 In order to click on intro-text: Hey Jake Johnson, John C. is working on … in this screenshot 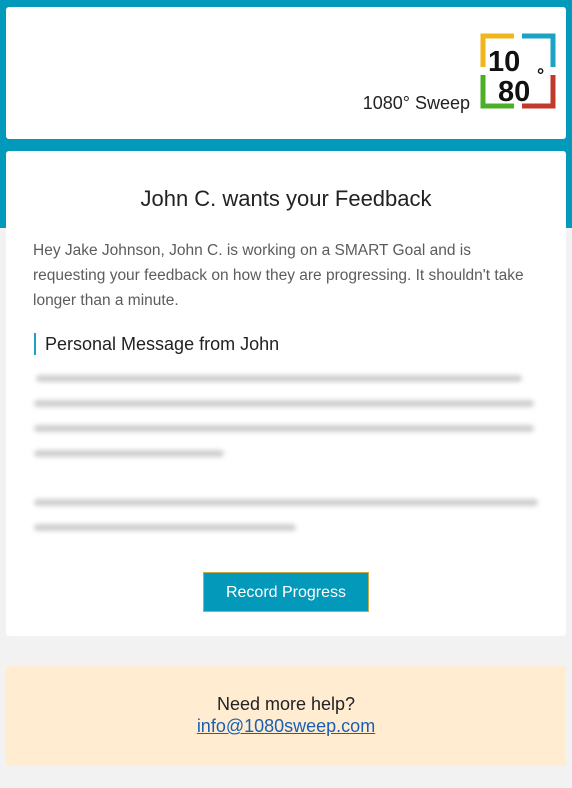, I will do `click(278, 275)`.